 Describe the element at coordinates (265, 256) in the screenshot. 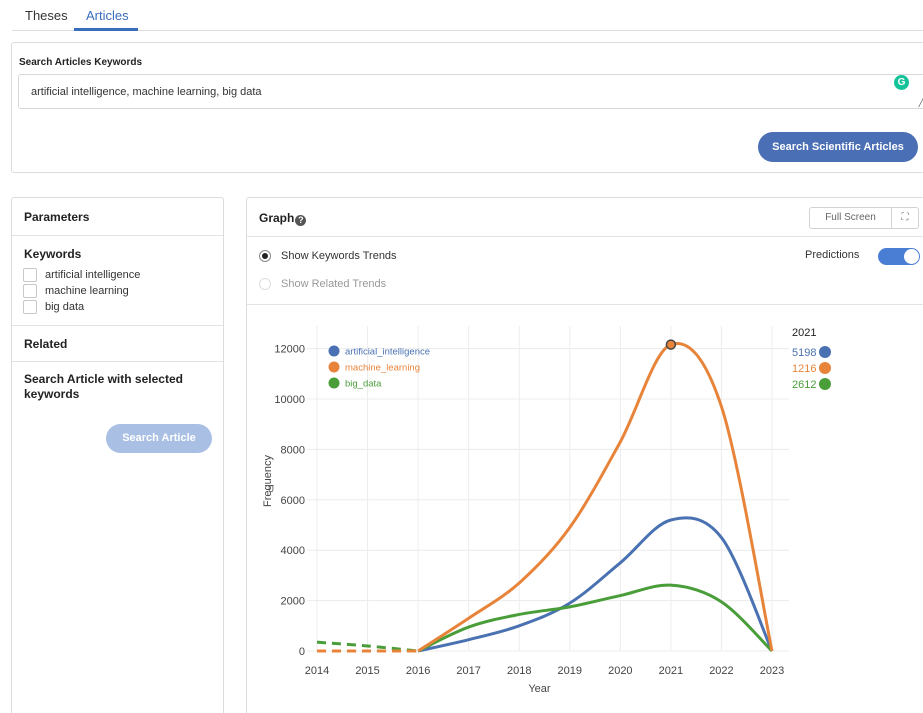

I see `radio-selected` at that location.